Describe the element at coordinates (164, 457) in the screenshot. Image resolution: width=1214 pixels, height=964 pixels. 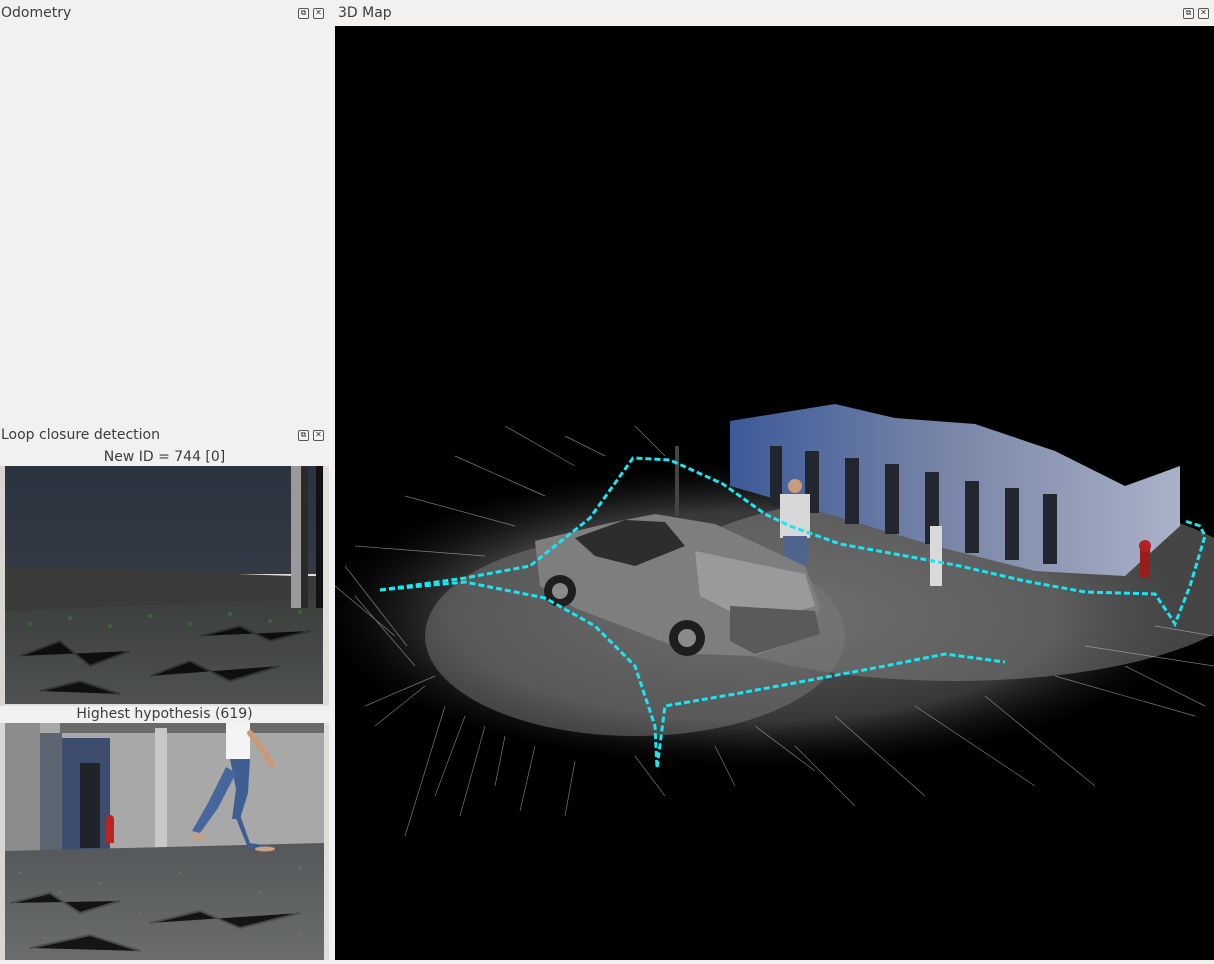
I see `new-id-label: New ID = 744 [0]` at that location.